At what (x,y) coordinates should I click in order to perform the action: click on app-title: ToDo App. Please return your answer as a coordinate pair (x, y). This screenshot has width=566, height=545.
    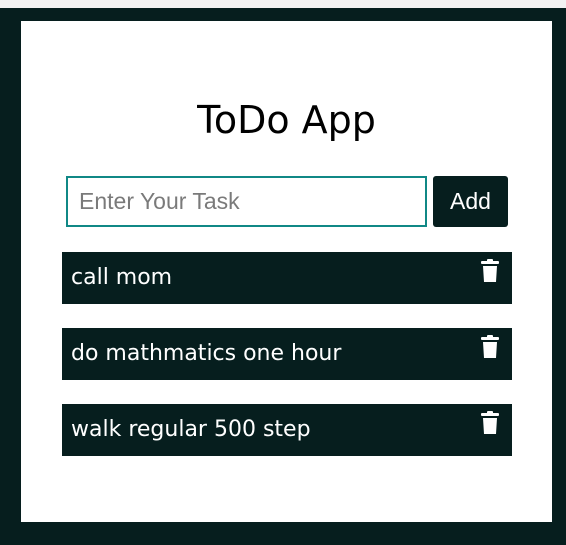
    Looking at the image, I should click on (286, 120).